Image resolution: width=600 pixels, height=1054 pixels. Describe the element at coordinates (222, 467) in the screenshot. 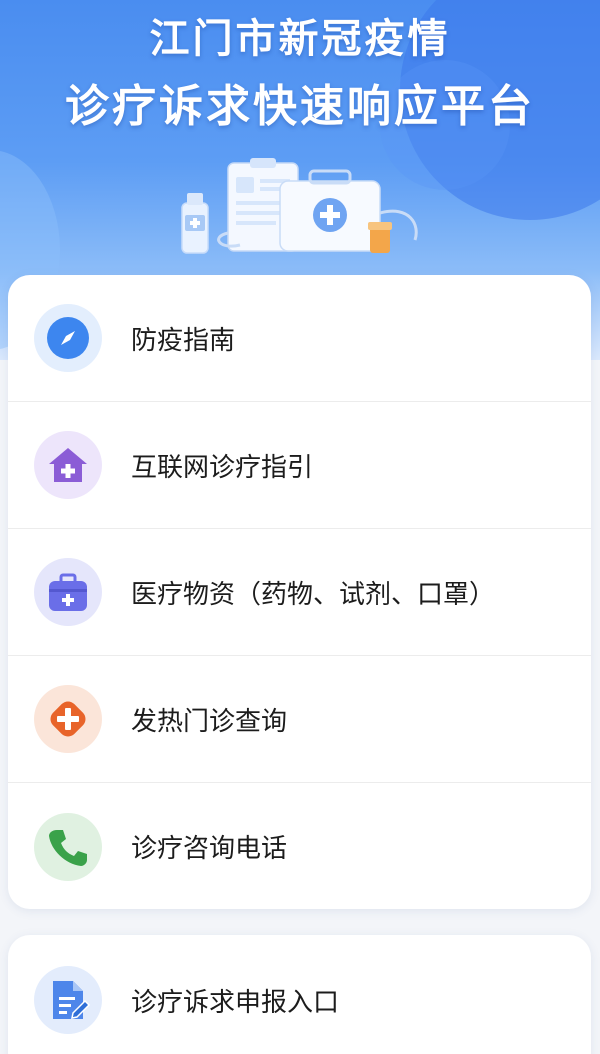

I see `menu-item-label: 互联网诊疗指引` at that location.